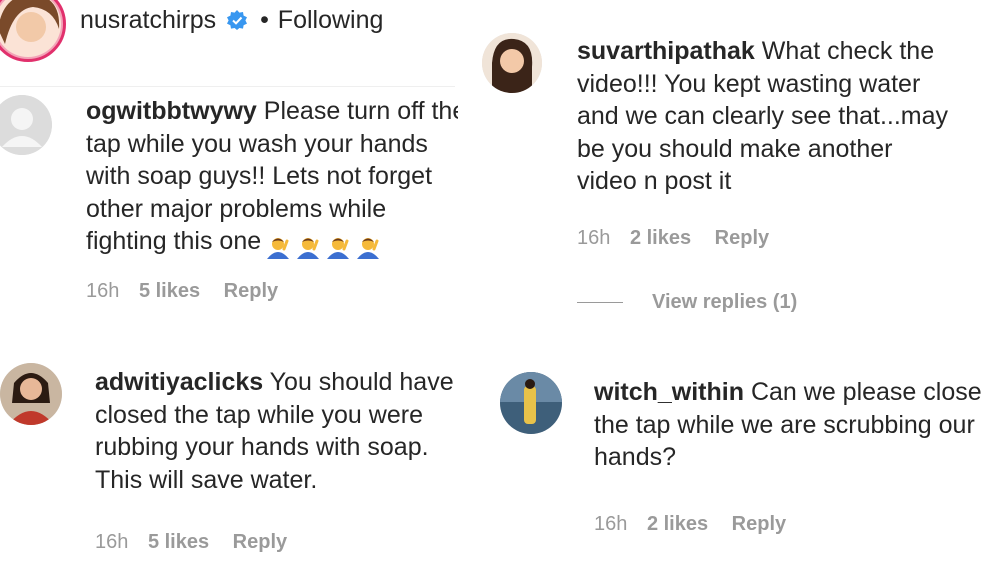 This screenshot has height=563, width=1000. What do you see at coordinates (206, 479) in the screenshot?
I see `comment-line: This will save water.` at bounding box center [206, 479].